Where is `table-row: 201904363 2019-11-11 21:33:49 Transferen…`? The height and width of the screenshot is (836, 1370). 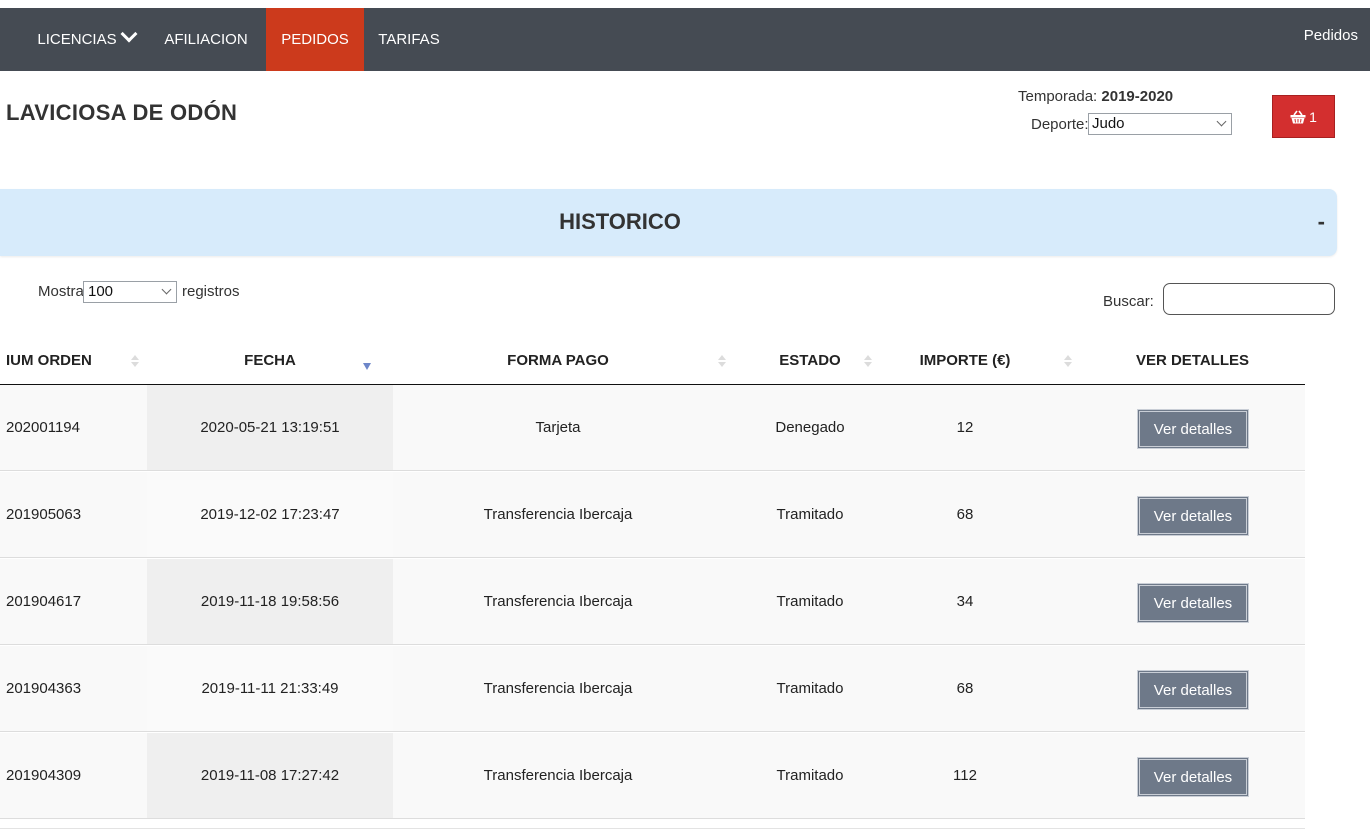 table-row: 201904363 2019-11-11 21:33:49 Transferen… is located at coordinates (652, 689).